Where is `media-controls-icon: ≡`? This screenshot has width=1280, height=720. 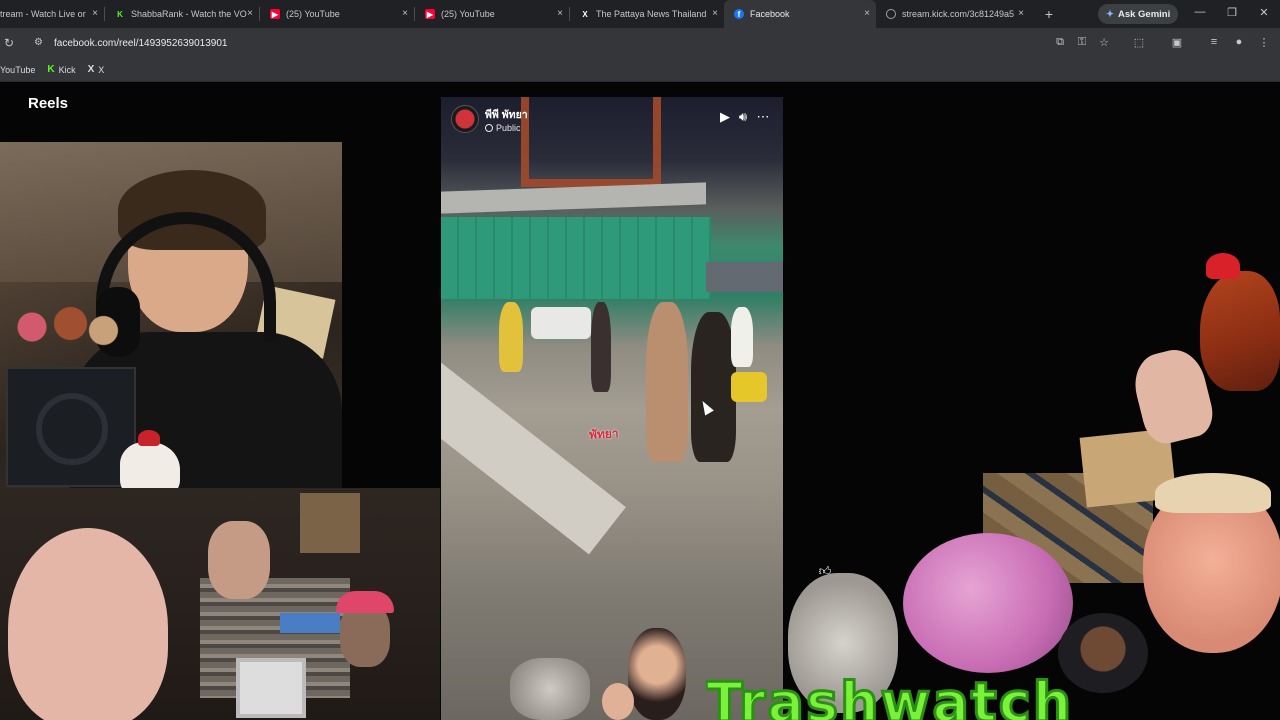
media-controls-icon: ≡ is located at coordinates (1214, 42).